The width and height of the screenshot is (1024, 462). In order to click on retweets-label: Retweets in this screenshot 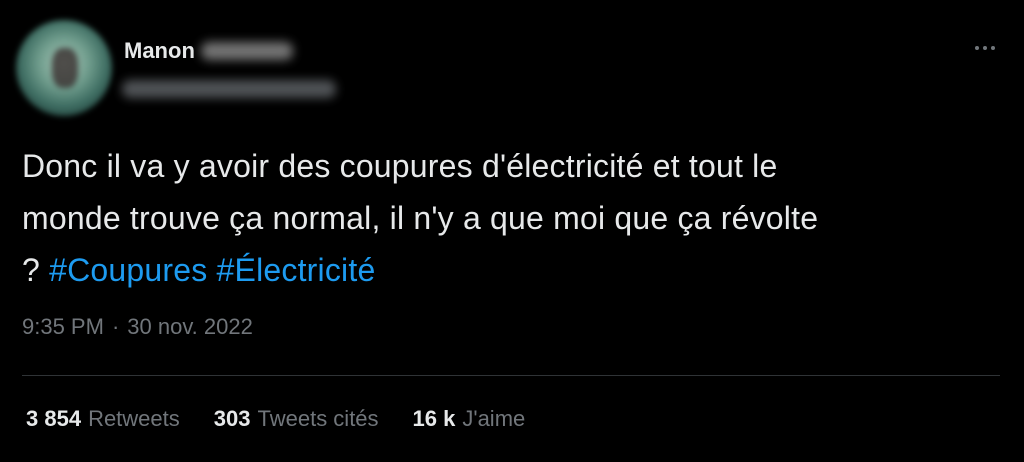, I will do `click(134, 418)`.